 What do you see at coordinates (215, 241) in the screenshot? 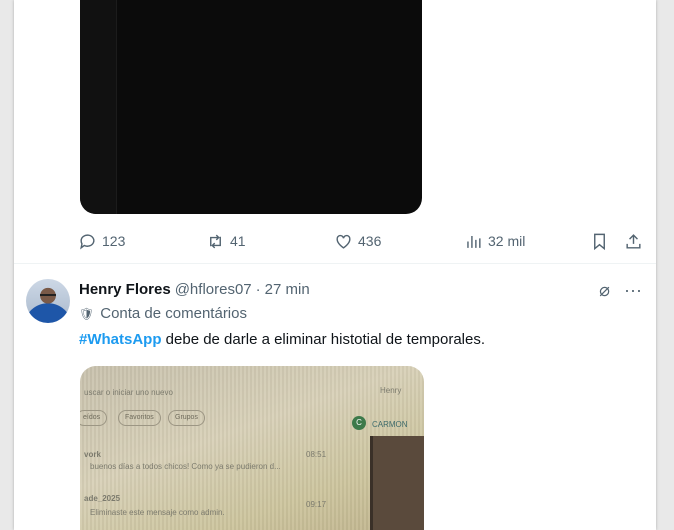
I see `retweet-icon` at bounding box center [215, 241].